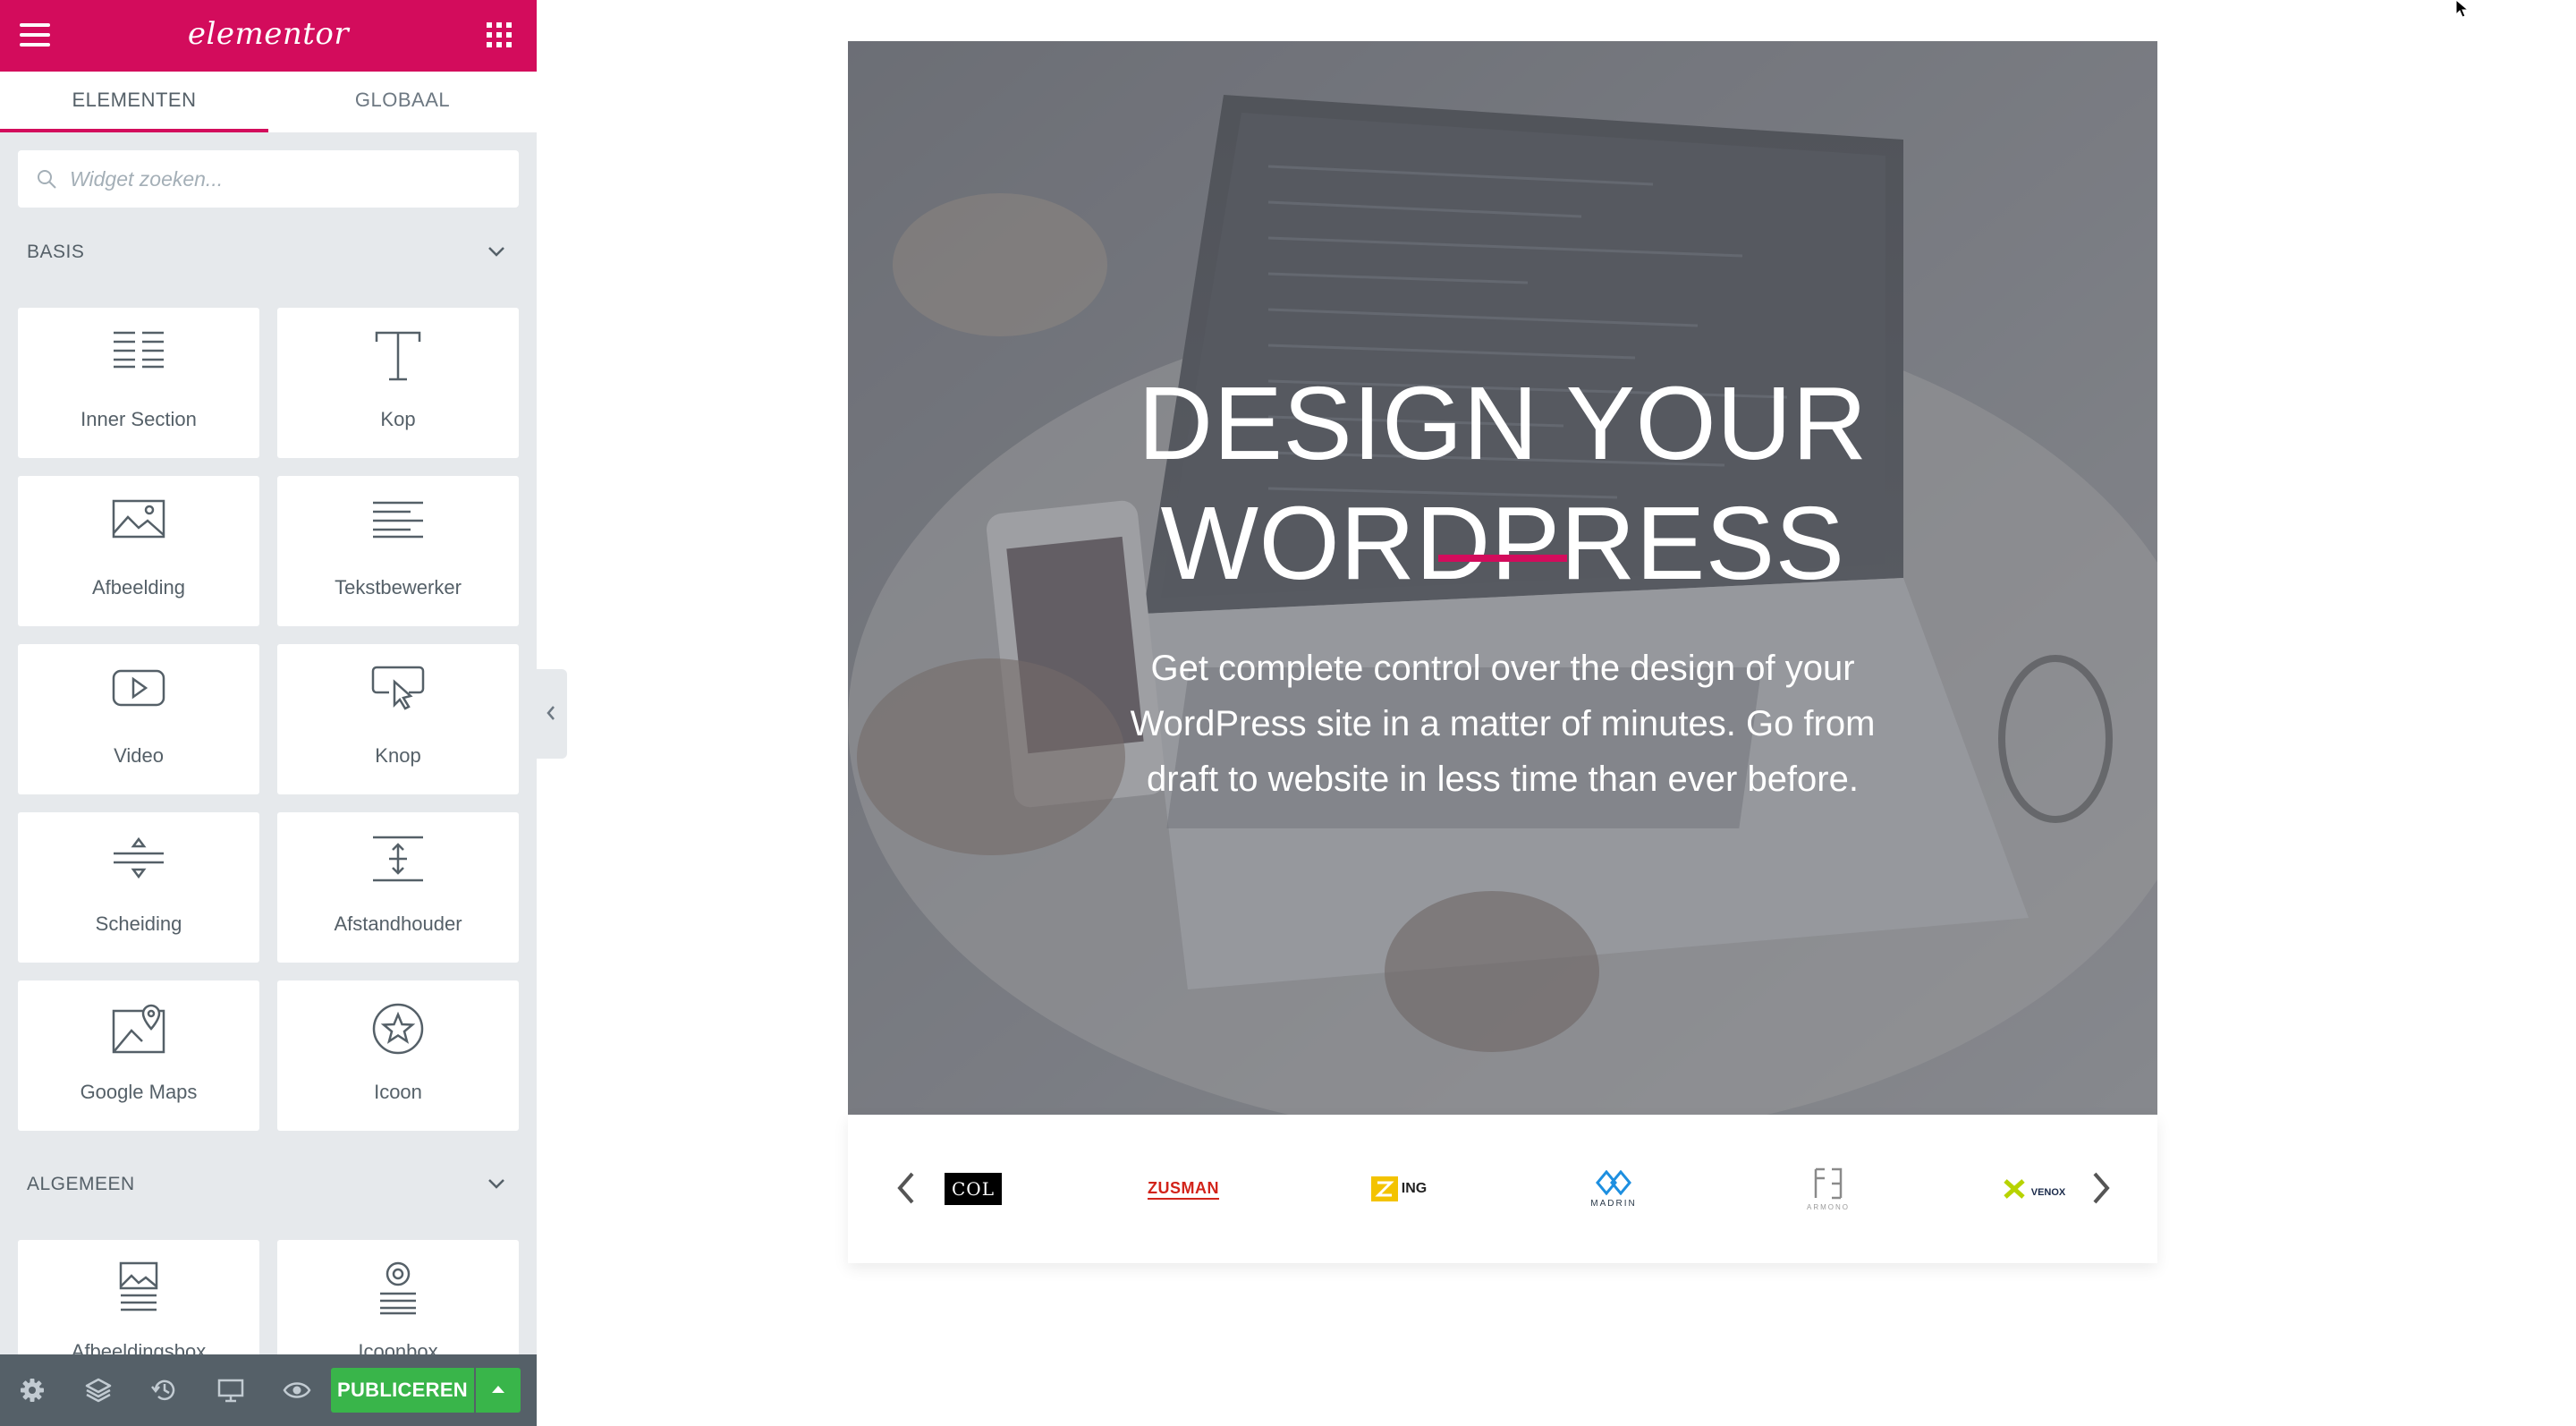  I want to click on widget-label: Knop, so click(398, 756).